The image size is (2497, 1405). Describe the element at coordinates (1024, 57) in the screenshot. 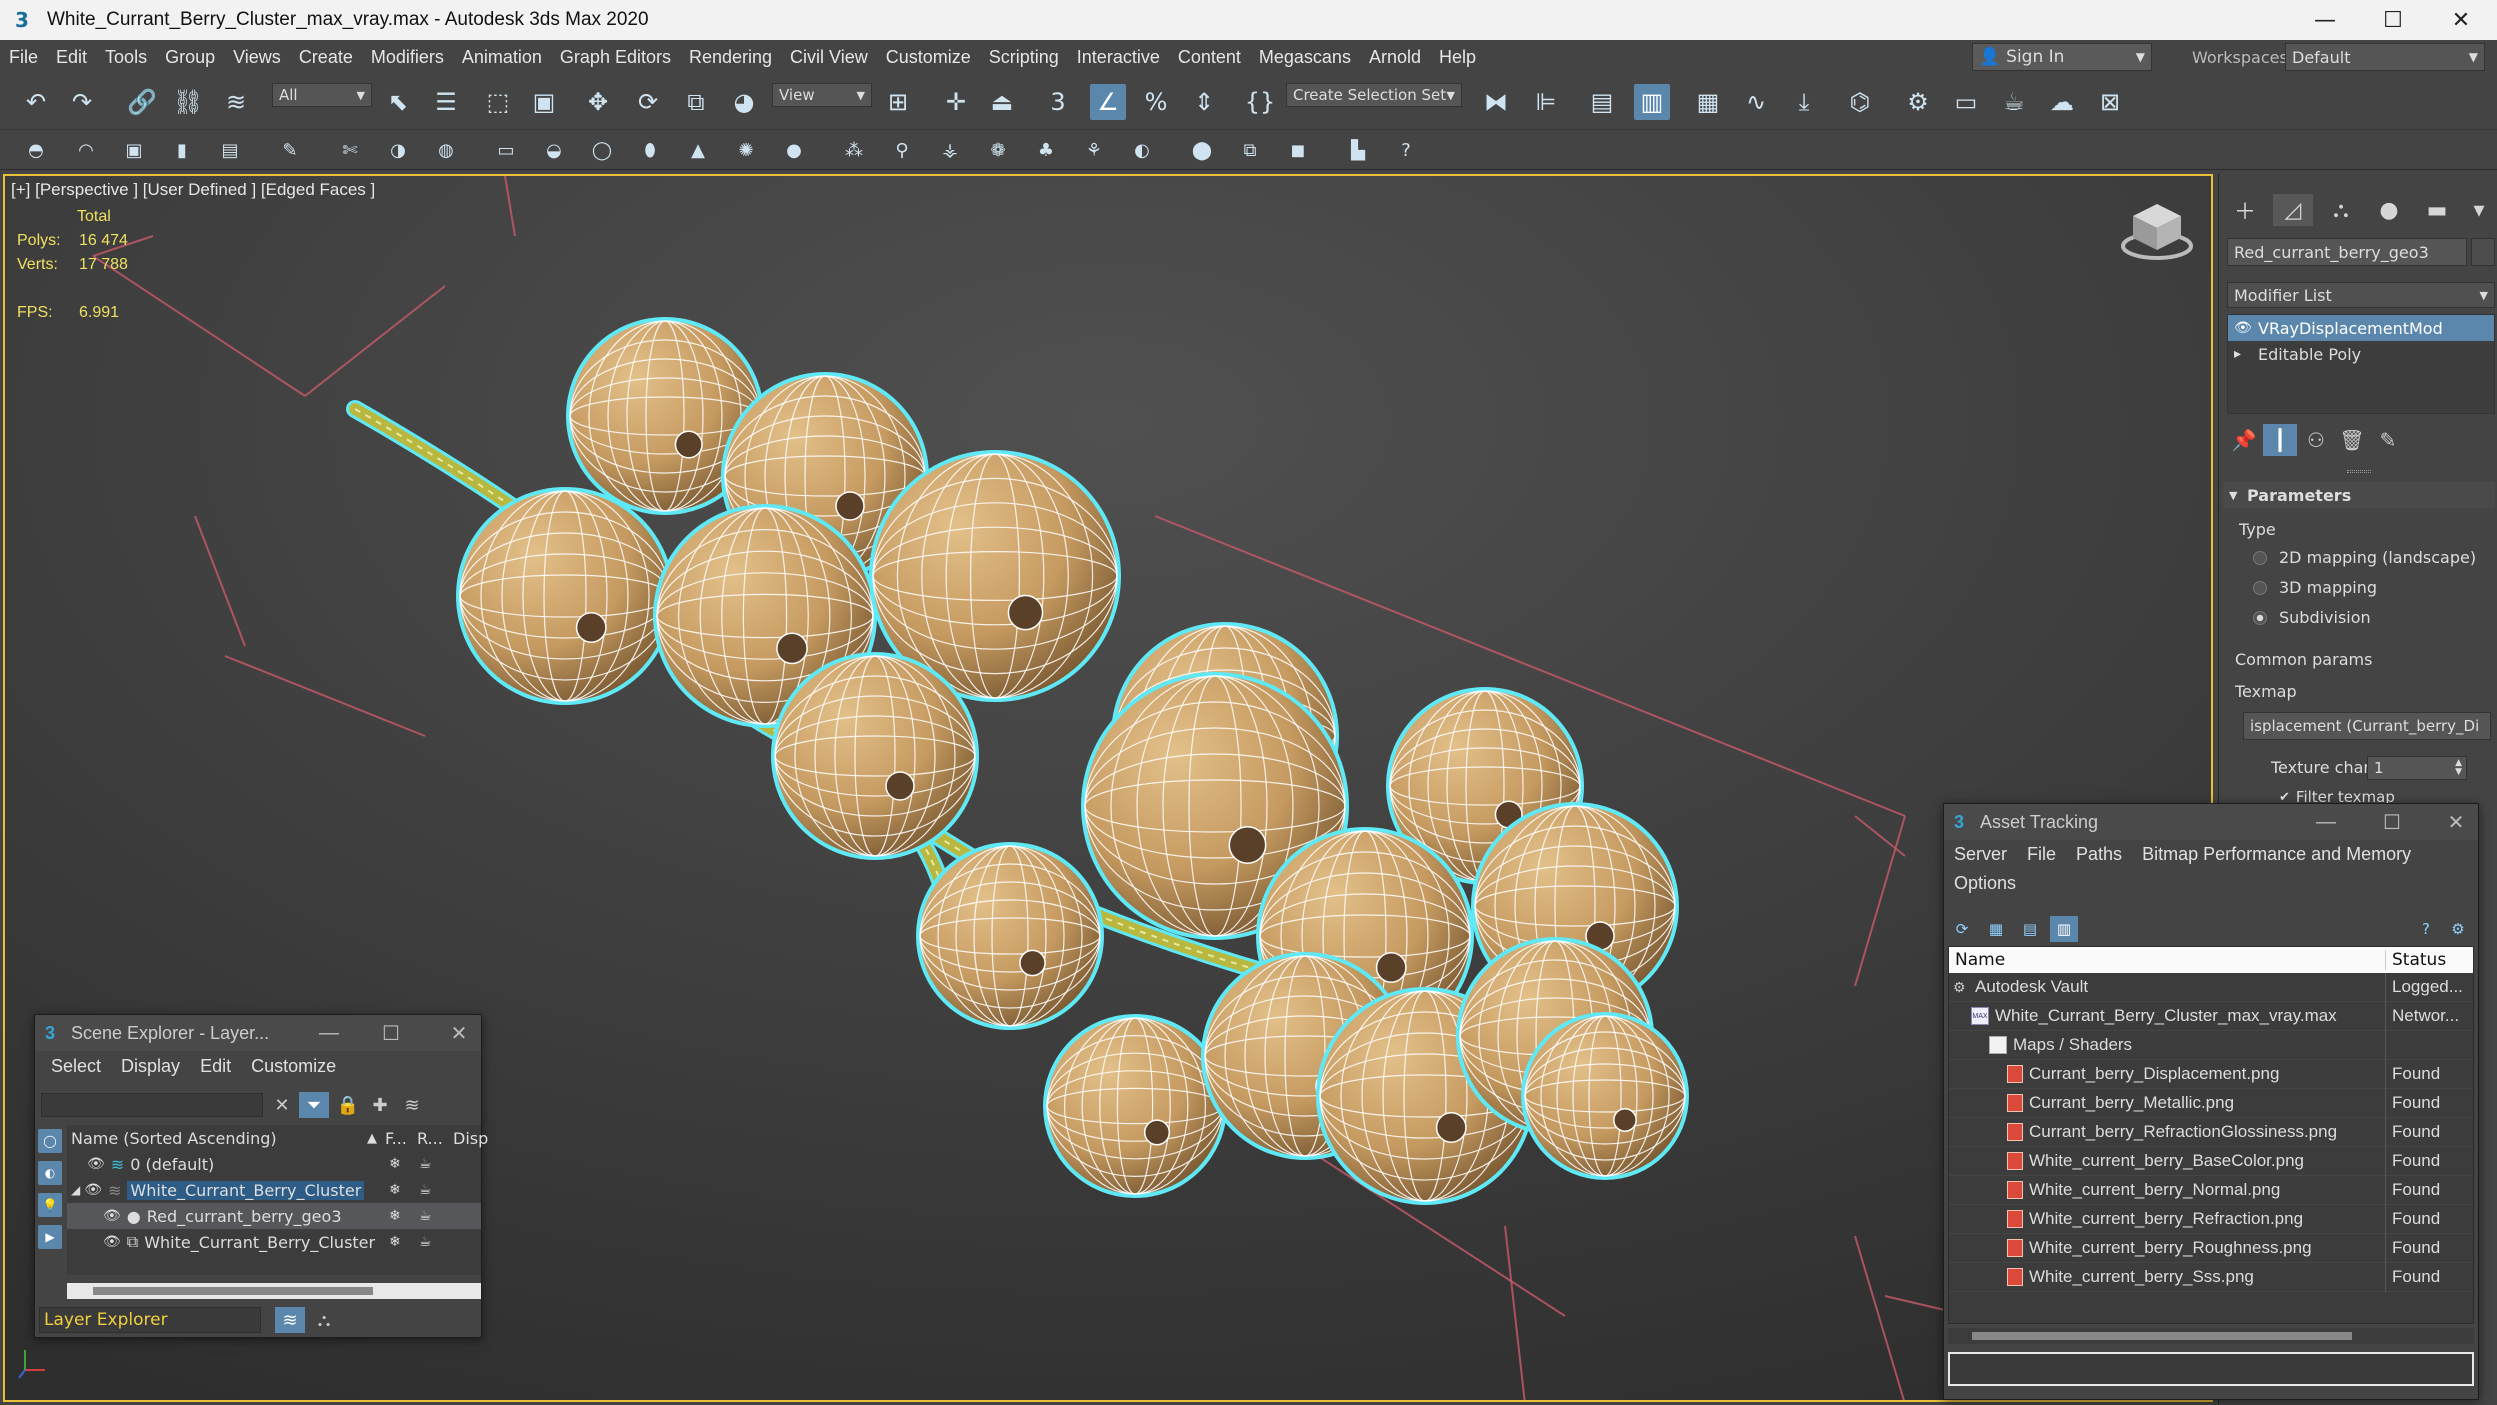

I see `menu-scripting: Scripting` at that location.